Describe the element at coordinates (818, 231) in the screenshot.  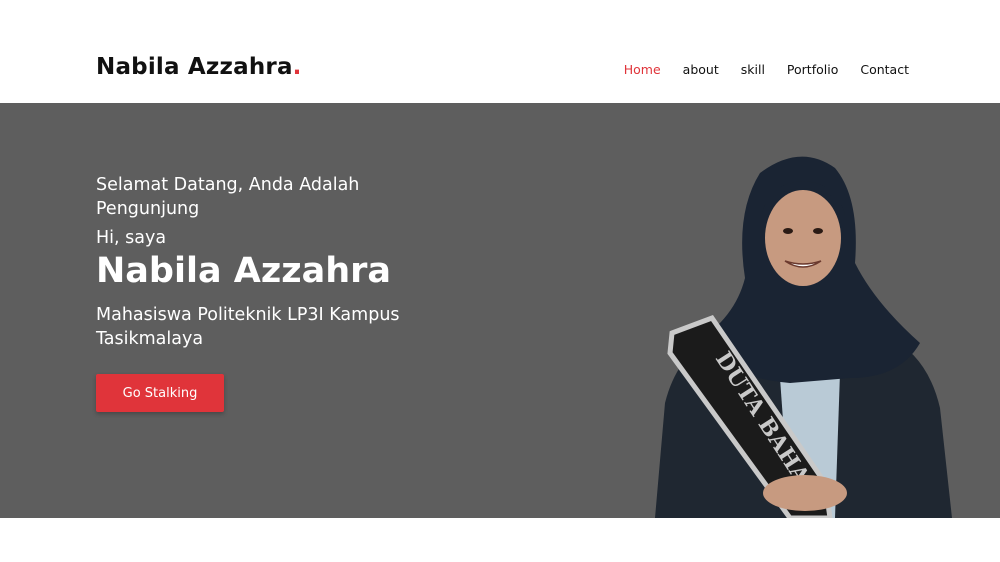
I see `right-eye` at that location.